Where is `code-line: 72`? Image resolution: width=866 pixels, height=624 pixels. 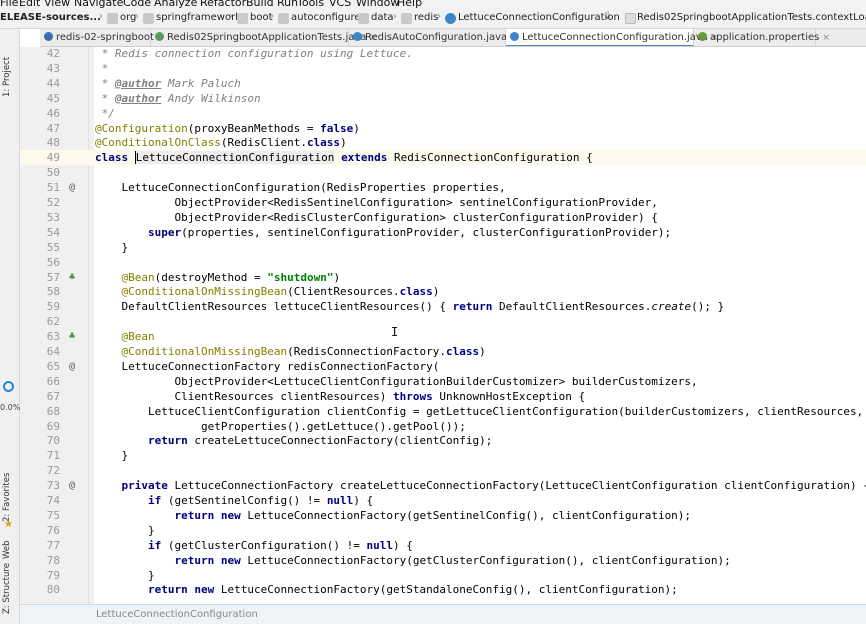
code-line: 72 is located at coordinates (443, 470).